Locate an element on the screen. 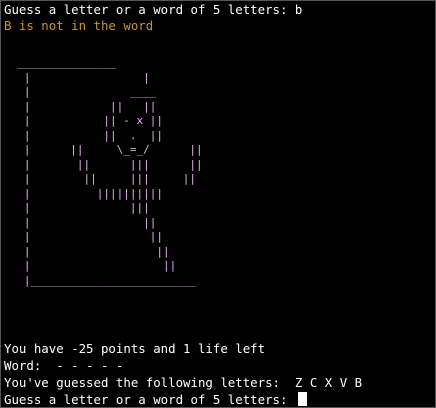  input-line: Guess a letter or a word of 5 letters: is located at coordinates (155, 399).